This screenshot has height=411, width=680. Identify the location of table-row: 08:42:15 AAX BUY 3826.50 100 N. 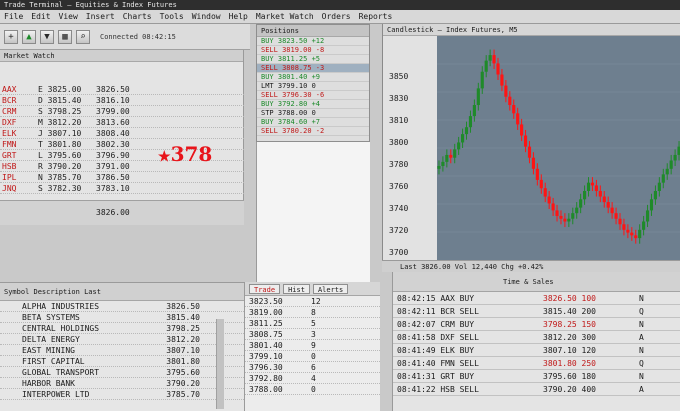
(536, 298).